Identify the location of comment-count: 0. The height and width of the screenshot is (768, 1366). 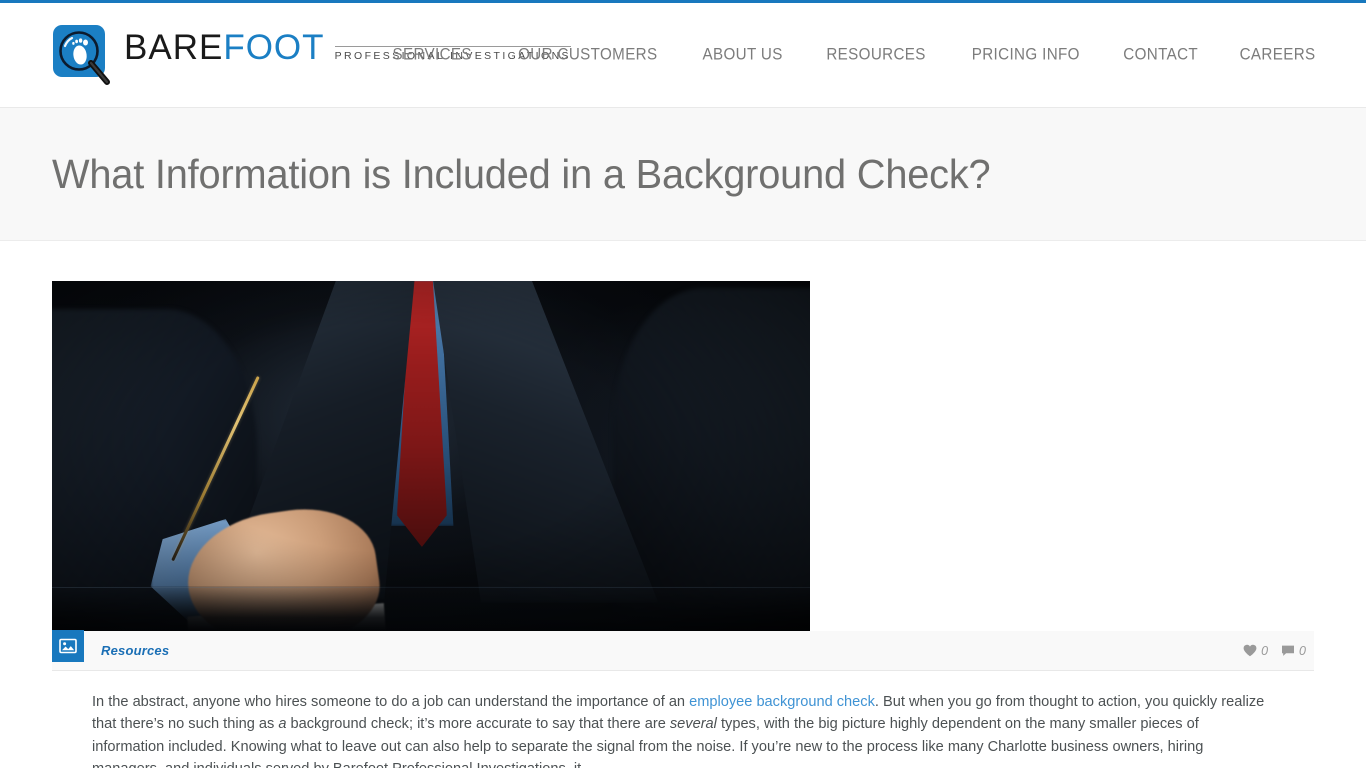
(1302, 650).